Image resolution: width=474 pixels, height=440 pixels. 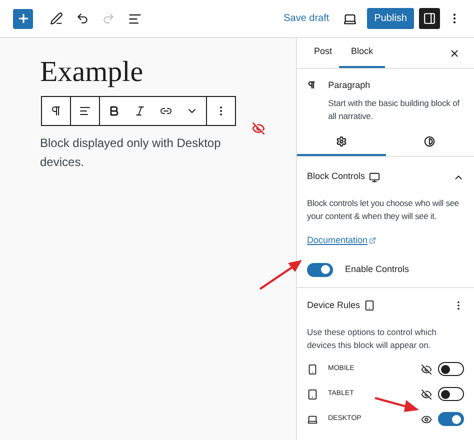 I want to click on block-name: Paragraph, so click(x=350, y=85).